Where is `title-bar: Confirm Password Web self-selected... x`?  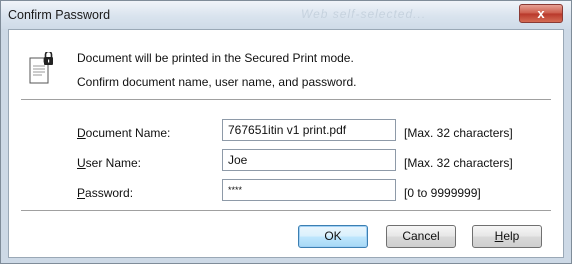 title-bar: Confirm Password Web self-selected... x is located at coordinates (286, 15).